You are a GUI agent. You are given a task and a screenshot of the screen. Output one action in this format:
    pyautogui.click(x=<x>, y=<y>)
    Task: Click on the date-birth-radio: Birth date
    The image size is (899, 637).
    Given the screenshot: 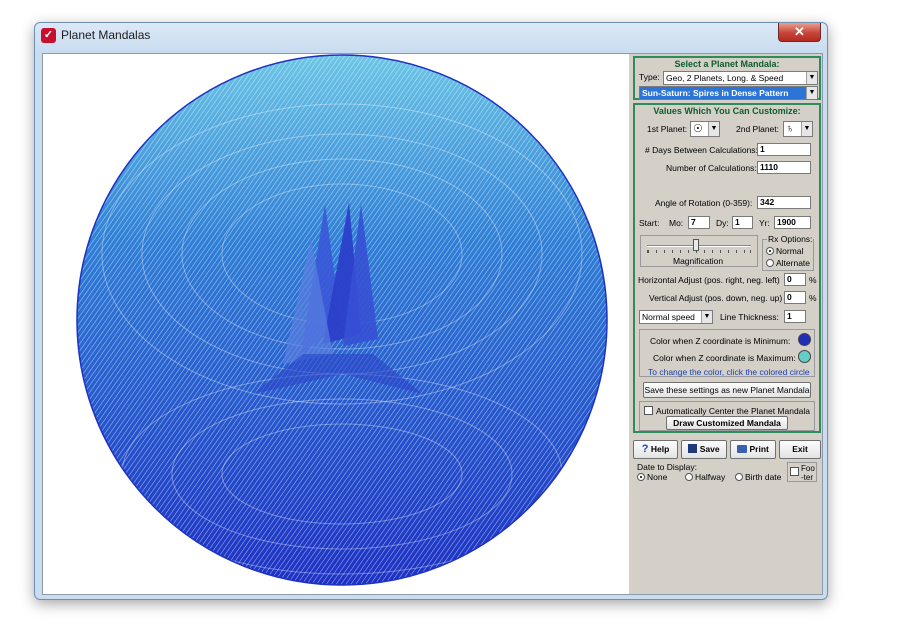 What is the action you would take?
    pyautogui.click(x=758, y=477)
    